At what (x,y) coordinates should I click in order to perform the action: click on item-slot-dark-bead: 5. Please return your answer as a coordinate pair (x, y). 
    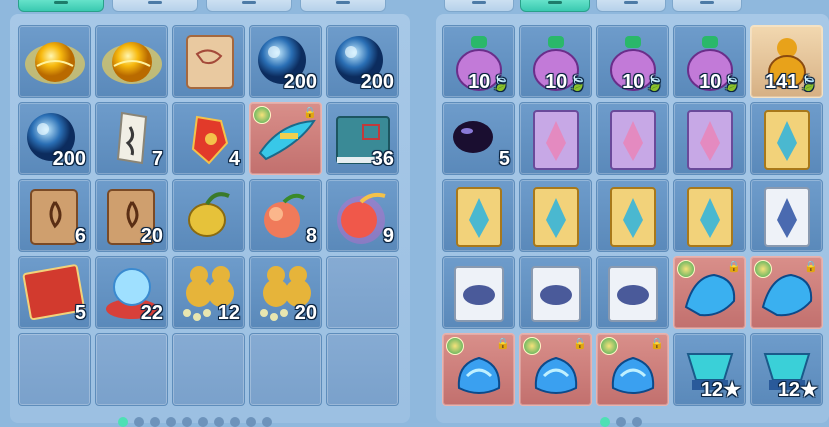
    Looking at the image, I should click on (478, 138).